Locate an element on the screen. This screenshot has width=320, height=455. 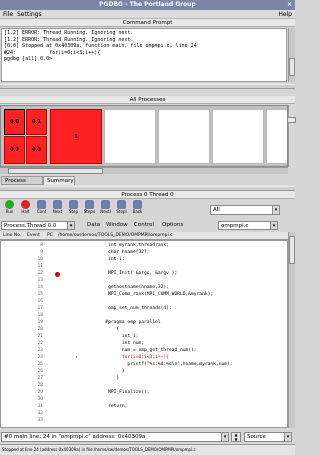
col-event: Event is located at coordinates (33, 235).